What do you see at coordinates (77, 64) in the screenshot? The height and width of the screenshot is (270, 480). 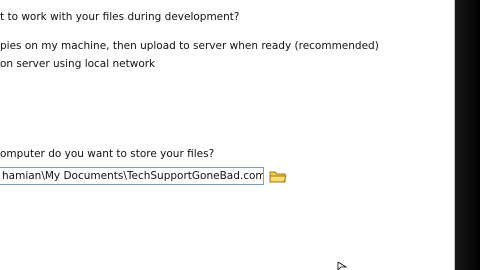 I see `option-edit-on-server-network: on server using local network` at bounding box center [77, 64].